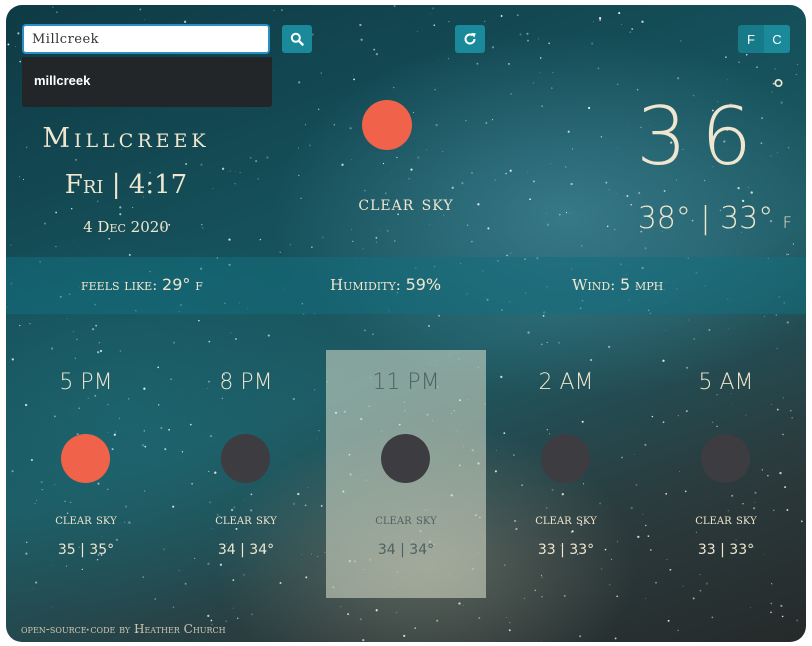 The height and width of the screenshot is (646, 812). I want to click on forecast-card-selected: 11 PM clear sky 34 | 34°, so click(406, 474).